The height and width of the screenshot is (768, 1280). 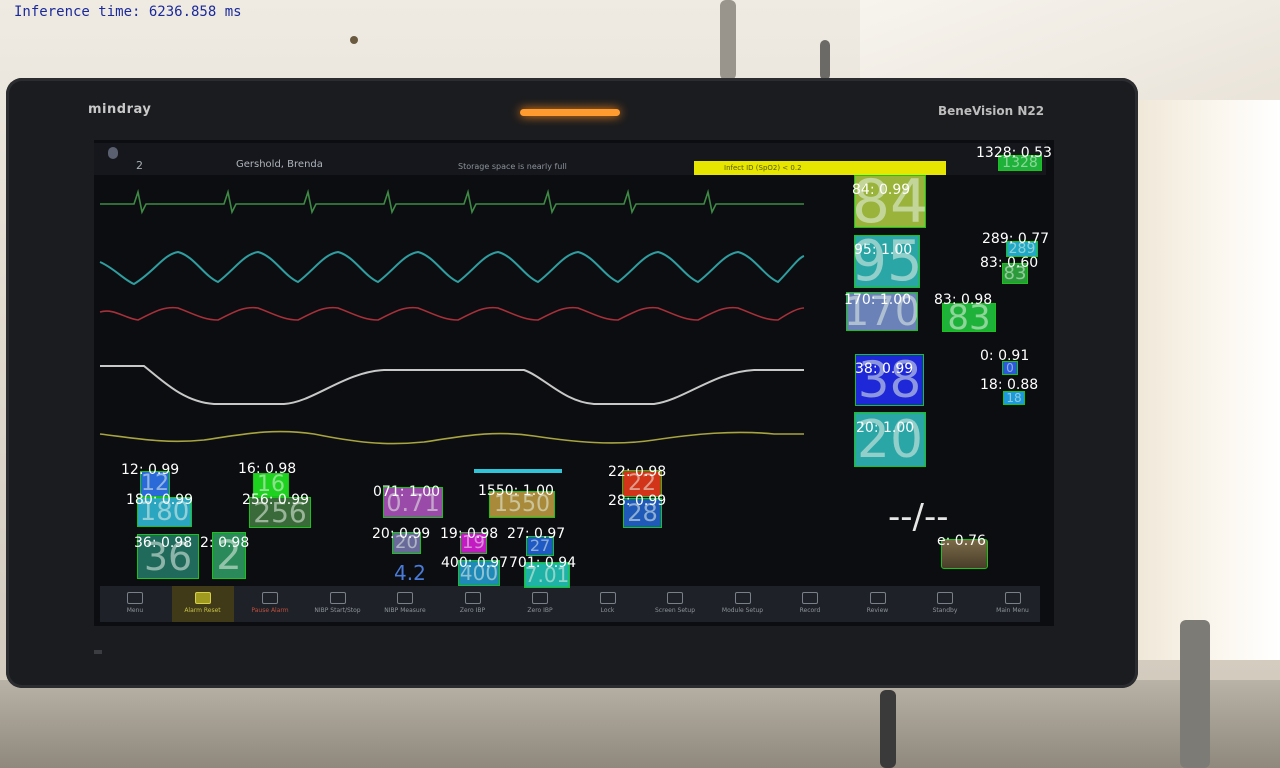 I want to click on quick-key-pause-alarm: Pause Alarm, so click(x=270, y=604).